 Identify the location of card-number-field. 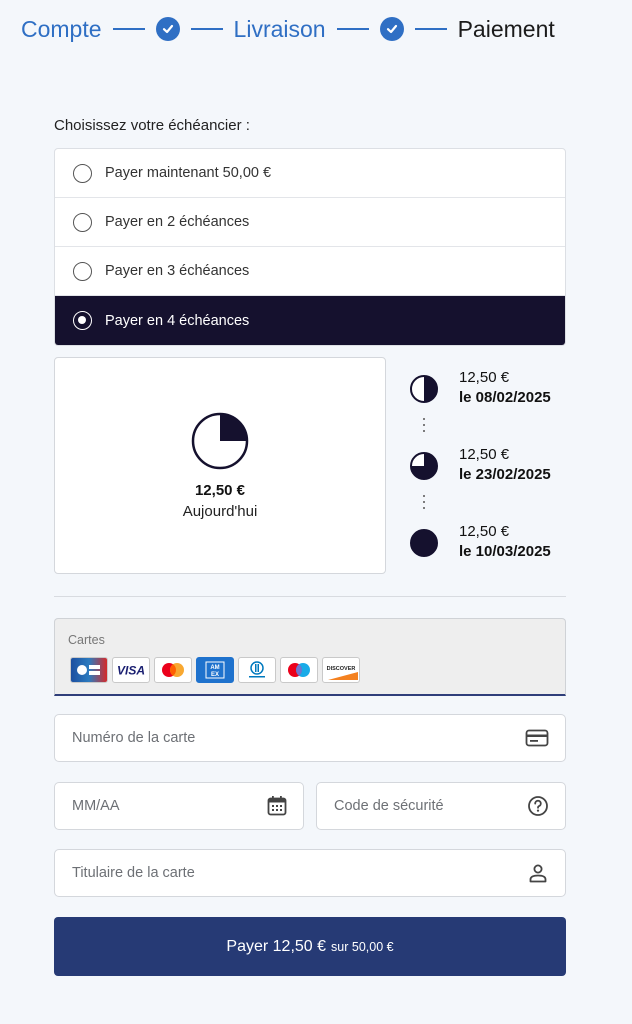
(310, 738).